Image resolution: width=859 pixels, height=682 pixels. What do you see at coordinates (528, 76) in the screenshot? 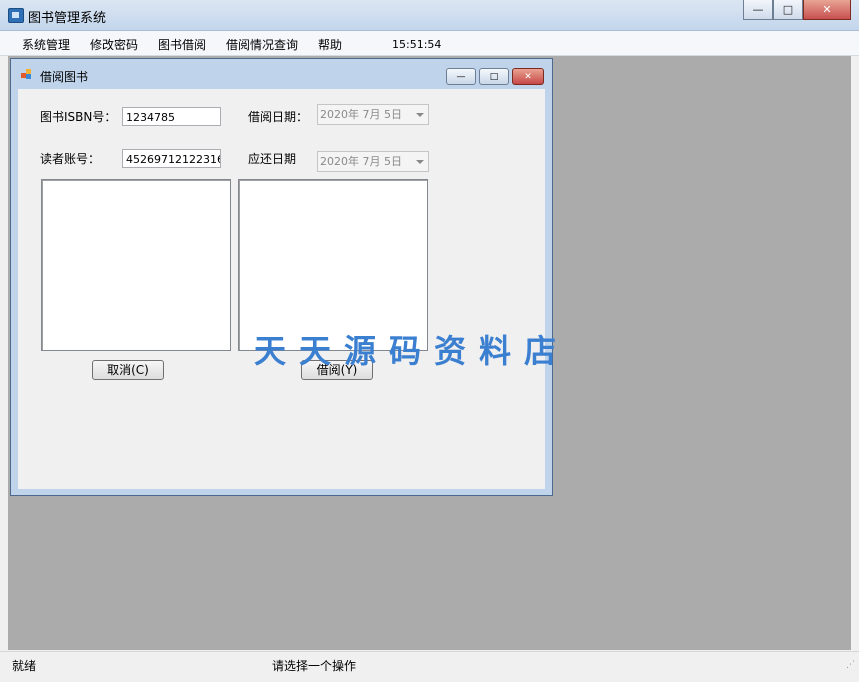
I see `child-close-button: ✕` at bounding box center [528, 76].